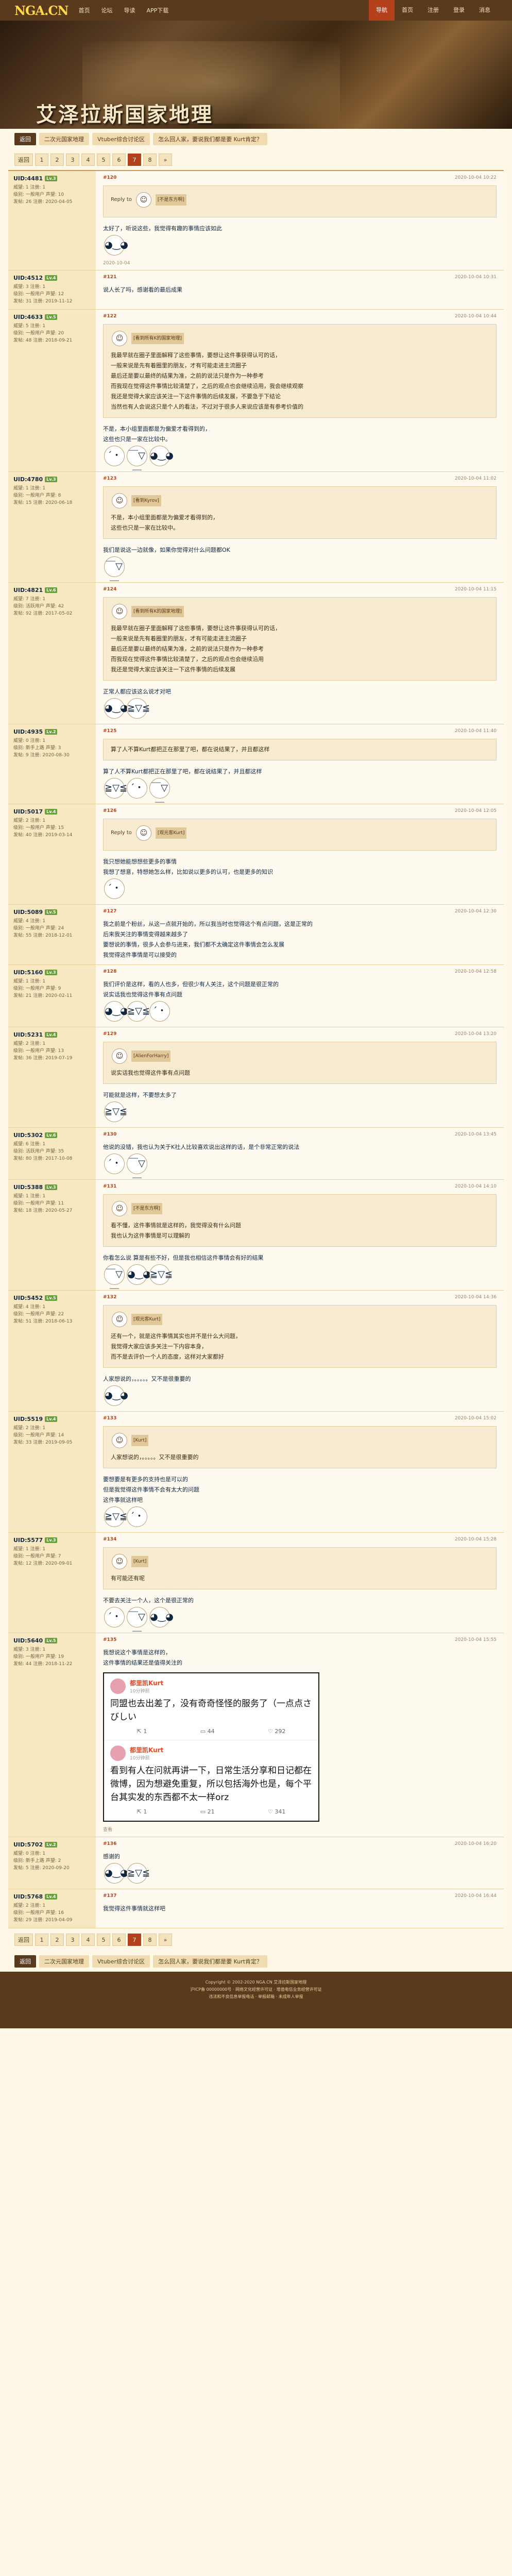 The height and width of the screenshot is (2576, 512). What do you see at coordinates (38, 828) in the screenshot?
I see `author-stat: 级别: 一般用户 声望: 15` at bounding box center [38, 828].